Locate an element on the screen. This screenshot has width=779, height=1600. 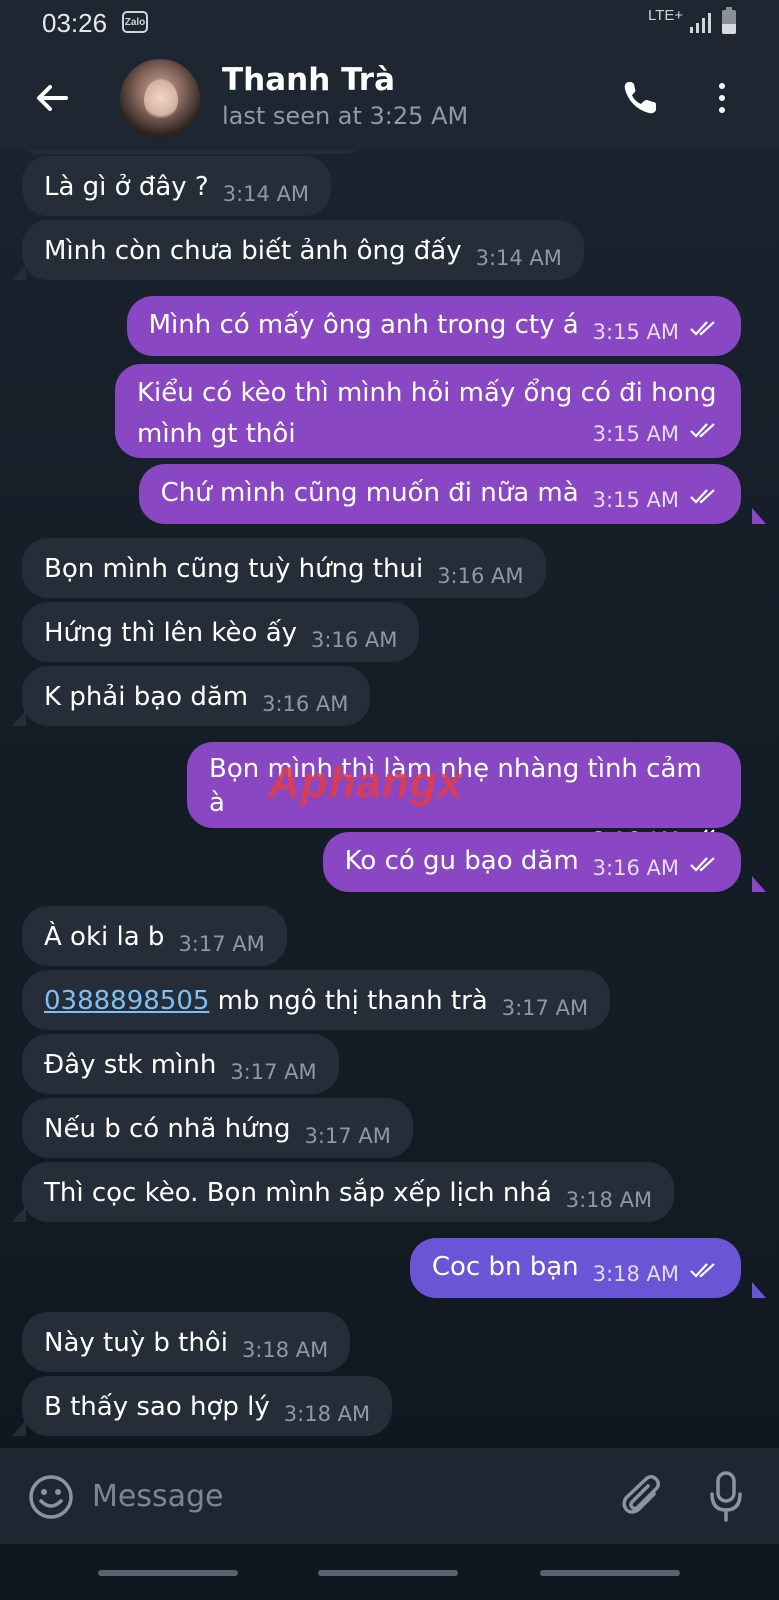
contact-avatar is located at coordinates (160, 99).